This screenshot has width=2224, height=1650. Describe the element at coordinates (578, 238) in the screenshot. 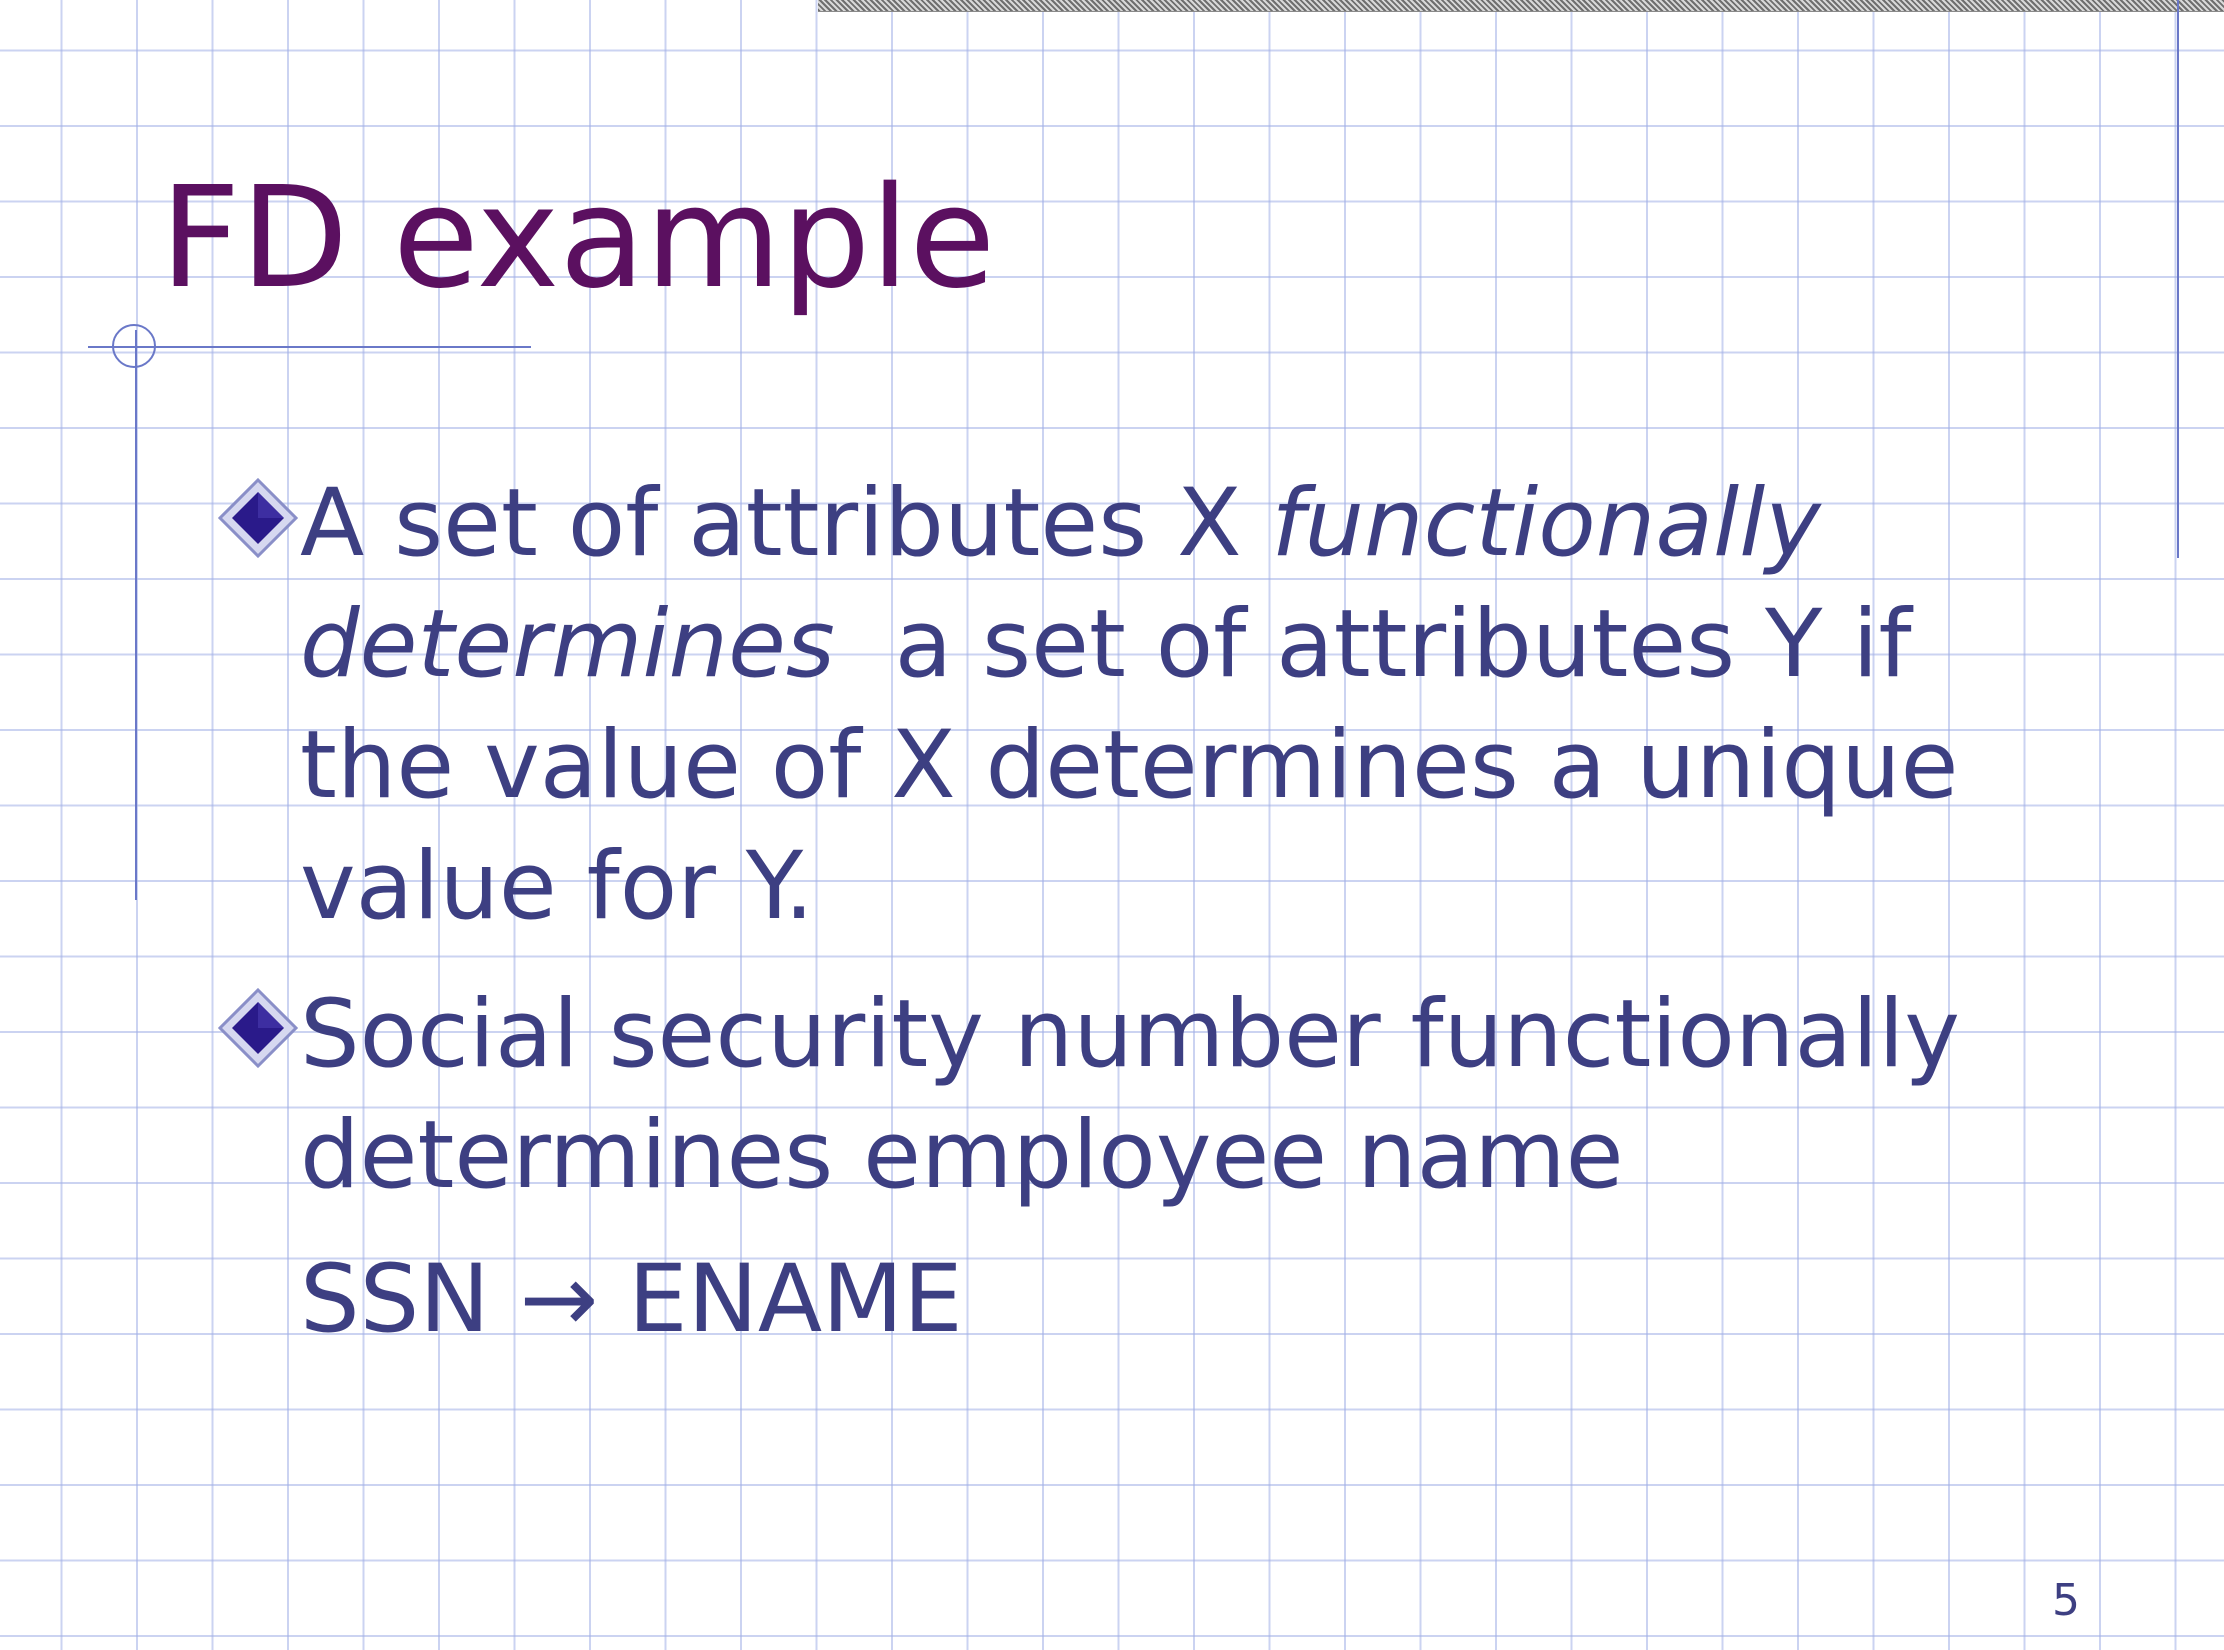

I see `slide-title: FD example` at that location.